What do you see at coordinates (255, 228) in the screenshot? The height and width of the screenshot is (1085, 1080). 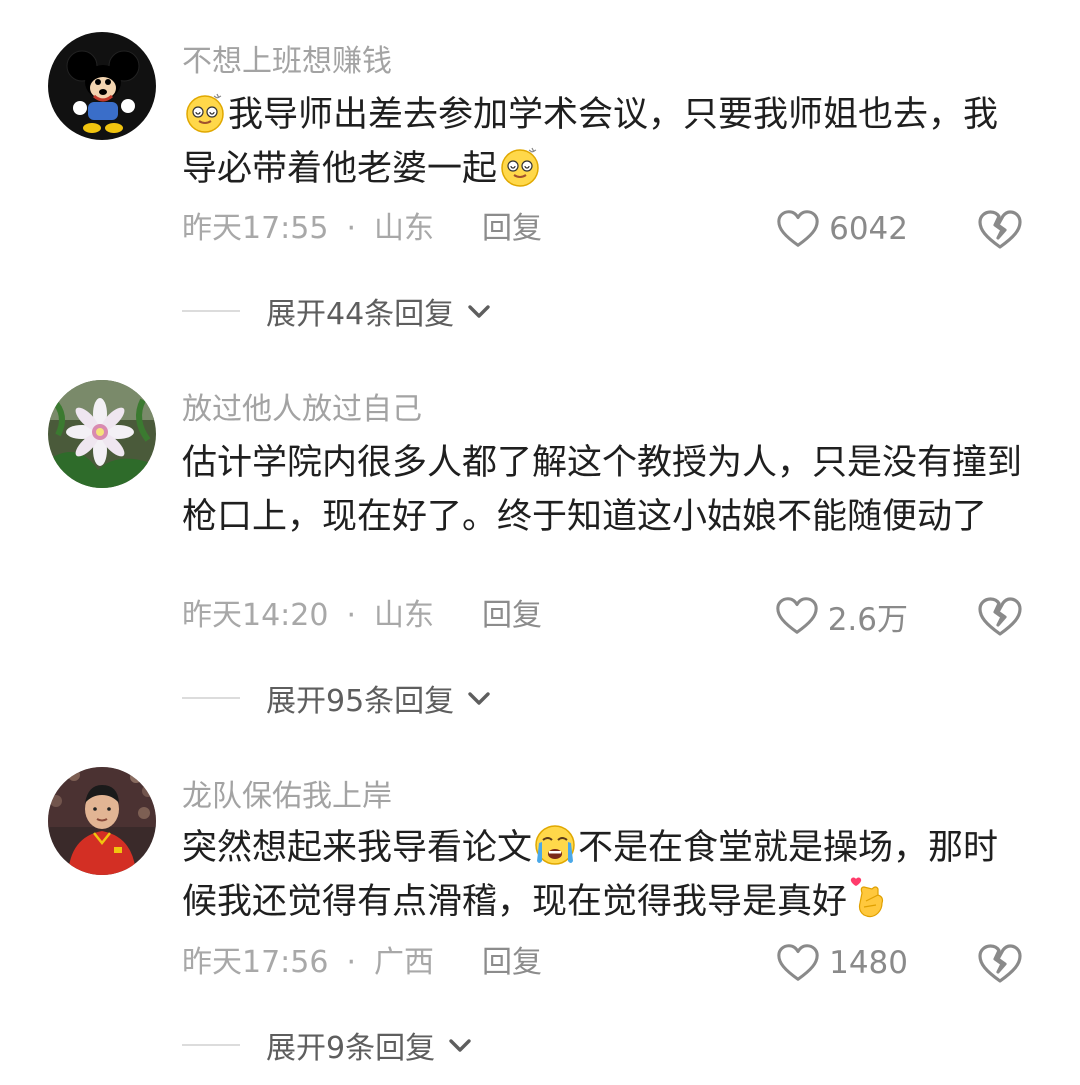 I see `timestamp: 昨天17:55` at bounding box center [255, 228].